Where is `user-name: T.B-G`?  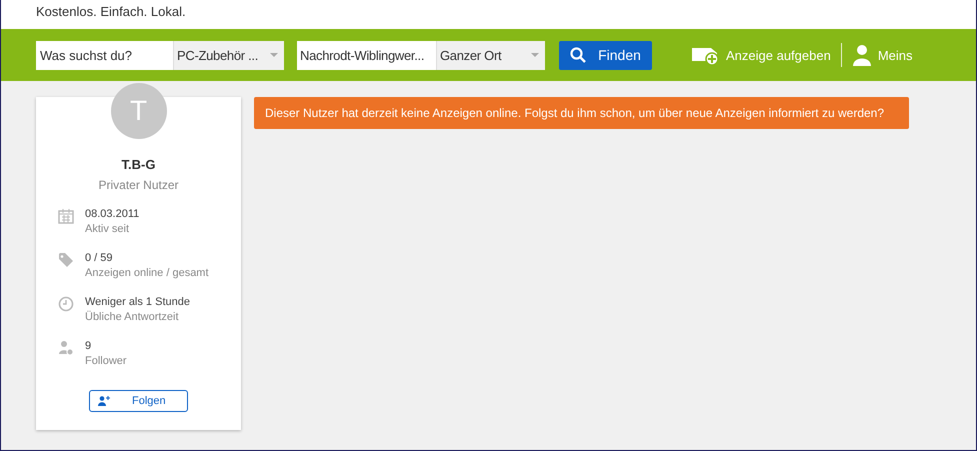 user-name: T.B-G is located at coordinates (139, 164).